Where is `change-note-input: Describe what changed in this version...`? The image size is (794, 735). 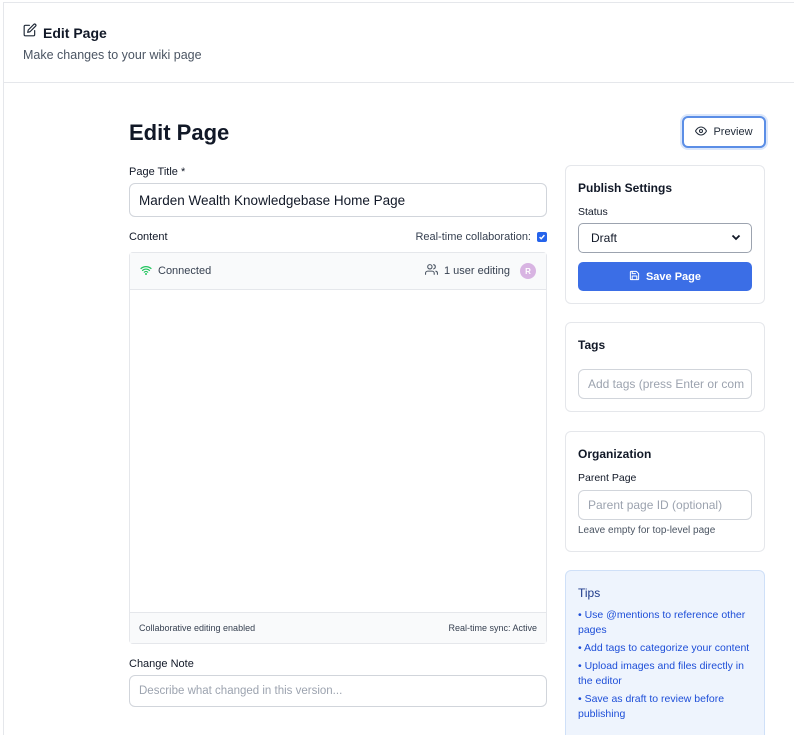 change-note-input: Describe what changed in this version... is located at coordinates (338, 691).